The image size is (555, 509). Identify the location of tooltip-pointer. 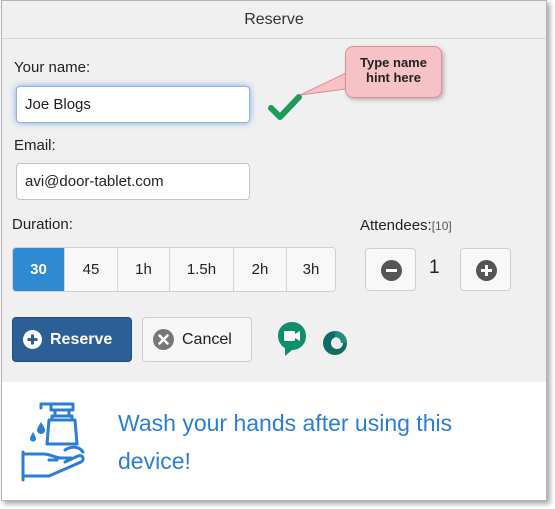
(323, 84).